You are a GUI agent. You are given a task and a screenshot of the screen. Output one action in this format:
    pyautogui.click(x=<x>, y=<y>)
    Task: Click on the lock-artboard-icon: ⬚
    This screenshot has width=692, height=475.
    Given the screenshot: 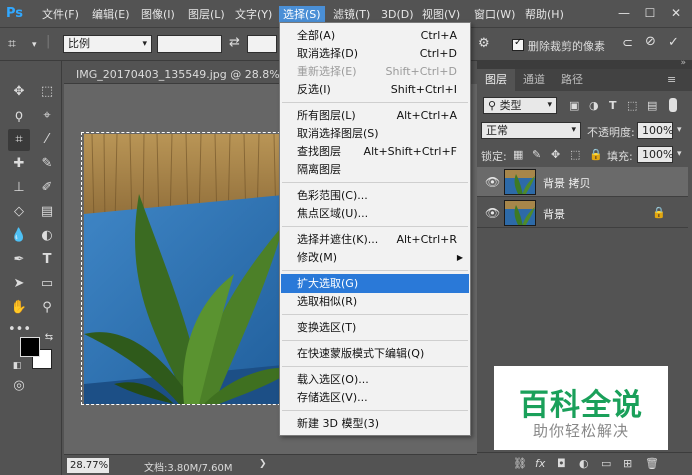 What is the action you would take?
    pyautogui.click(x=575, y=155)
    